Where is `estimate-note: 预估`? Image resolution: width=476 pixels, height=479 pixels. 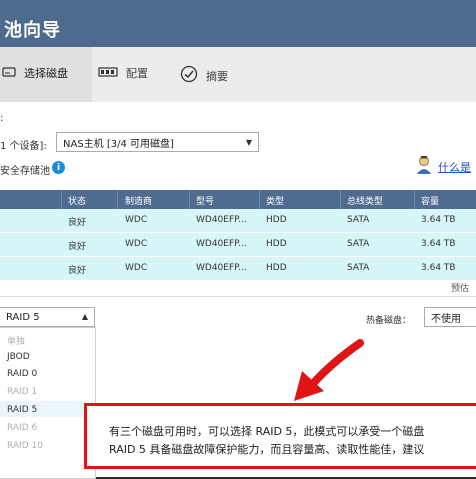 estimate-note: 预估 is located at coordinates (460, 289).